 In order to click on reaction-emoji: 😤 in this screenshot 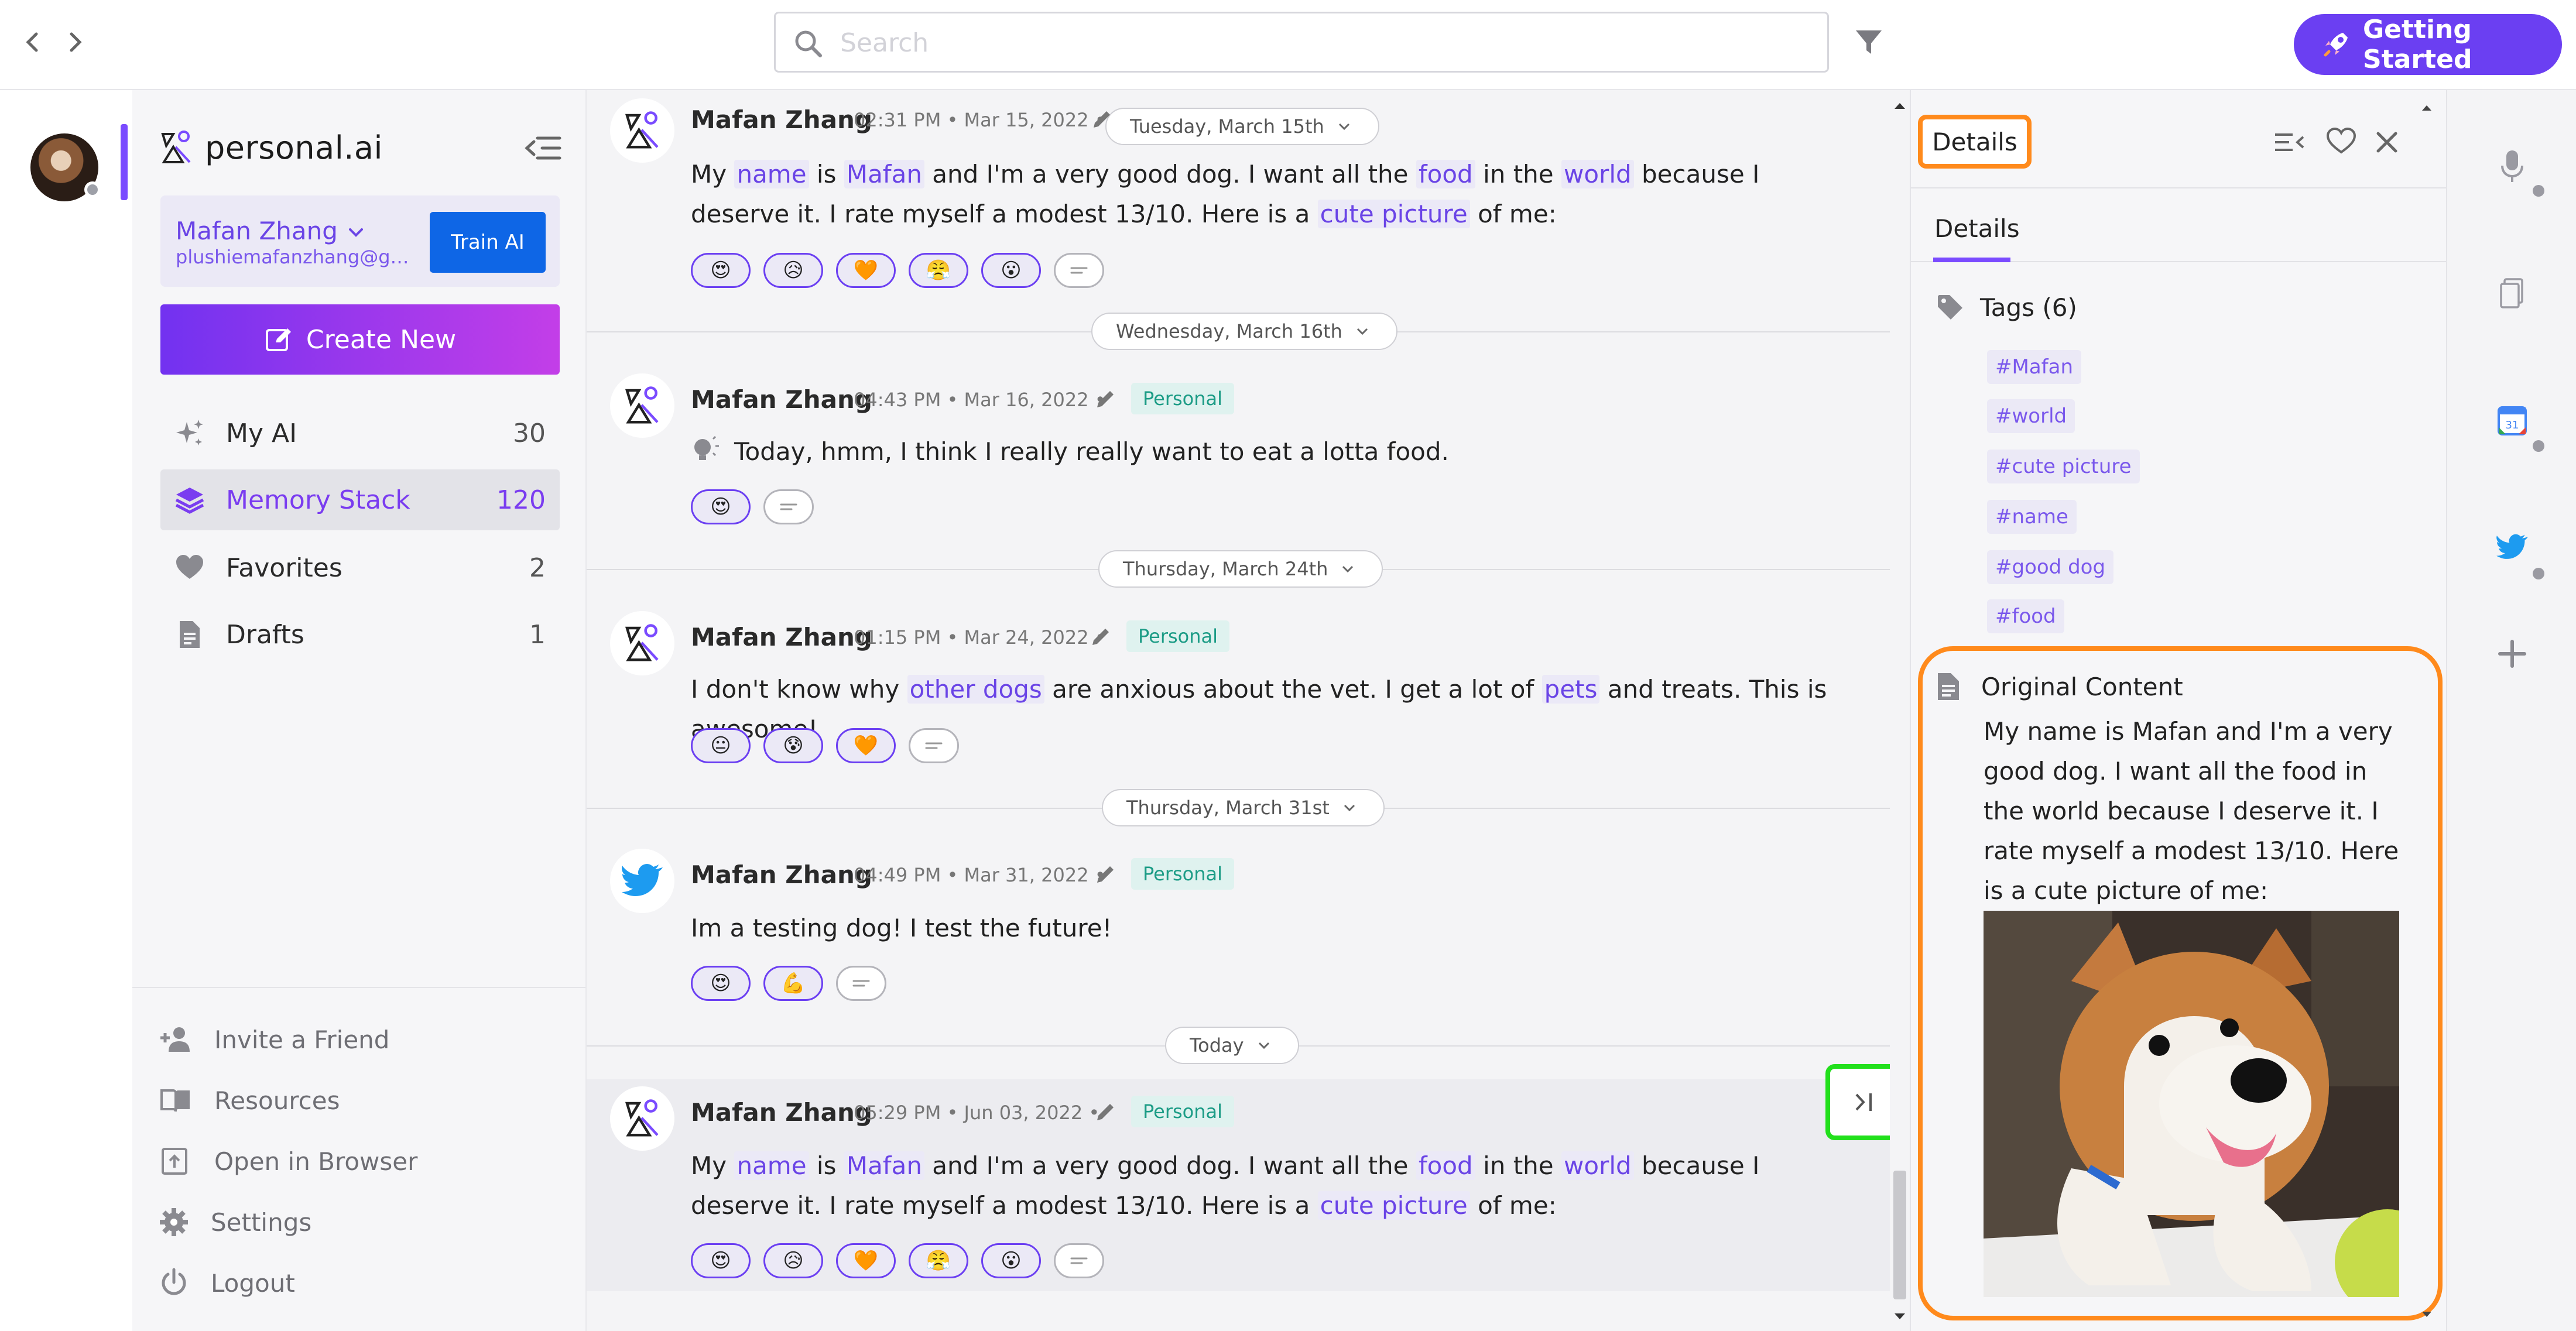, I will do `click(938, 270)`.